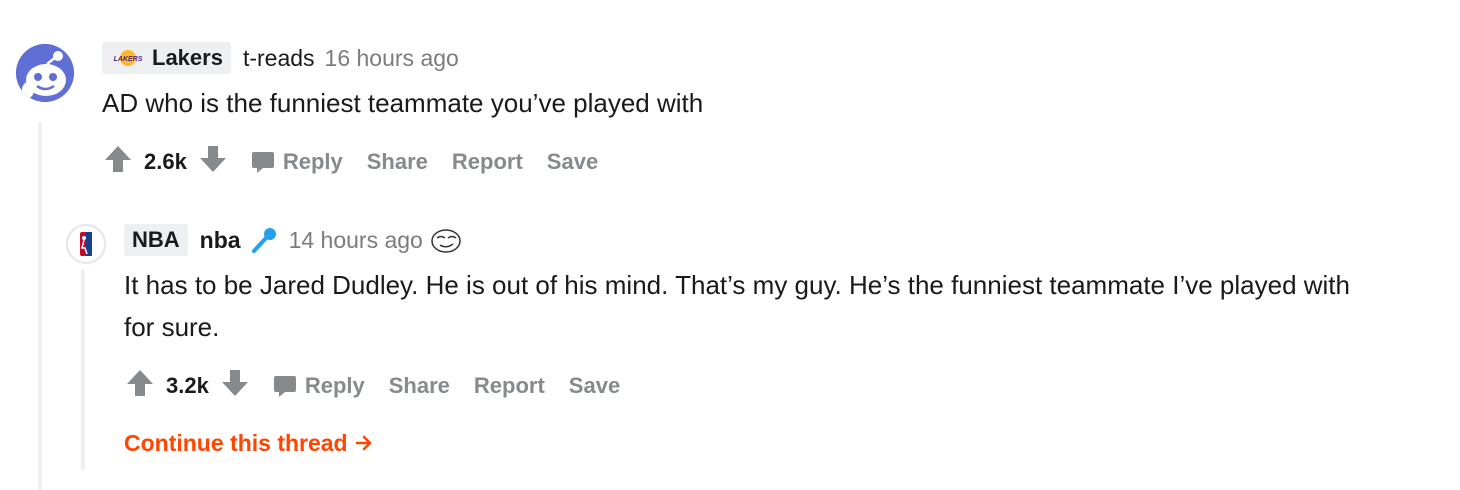  I want to click on svg-text: LAKERS, so click(128, 59).